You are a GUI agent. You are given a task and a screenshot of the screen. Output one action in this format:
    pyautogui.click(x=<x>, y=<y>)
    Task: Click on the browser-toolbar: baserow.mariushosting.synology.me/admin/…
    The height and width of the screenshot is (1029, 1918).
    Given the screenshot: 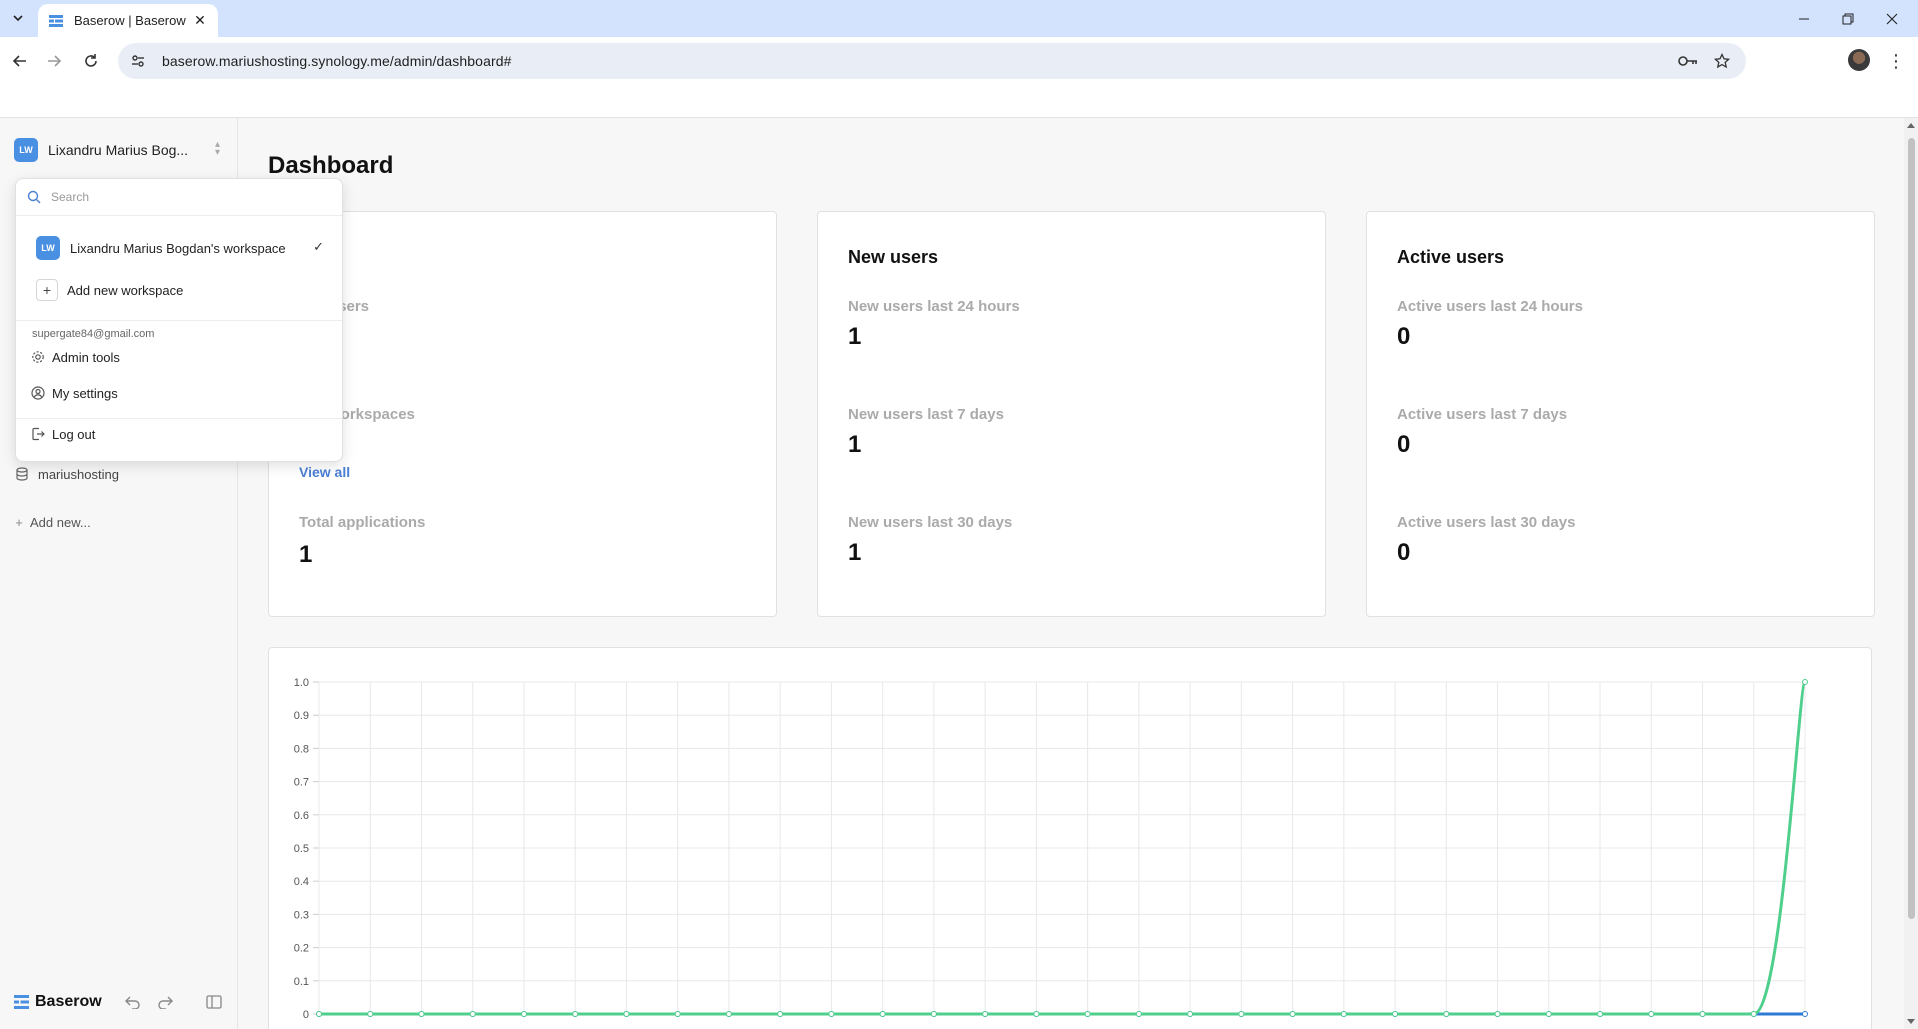 What is the action you would take?
    pyautogui.click(x=959, y=61)
    